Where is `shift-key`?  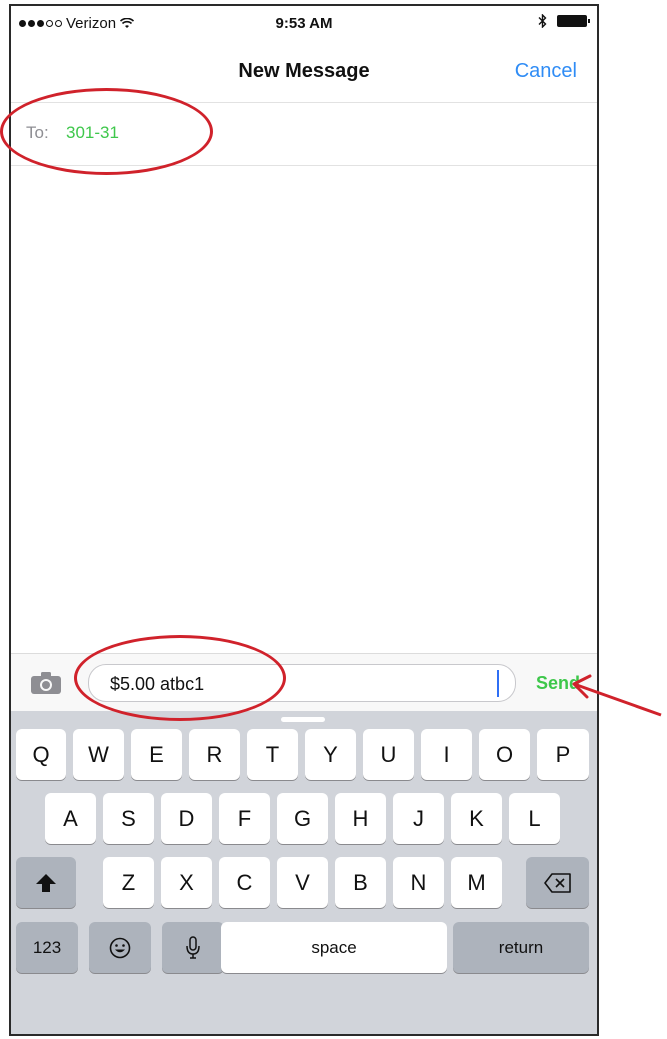
shift-key is located at coordinates (46, 882).